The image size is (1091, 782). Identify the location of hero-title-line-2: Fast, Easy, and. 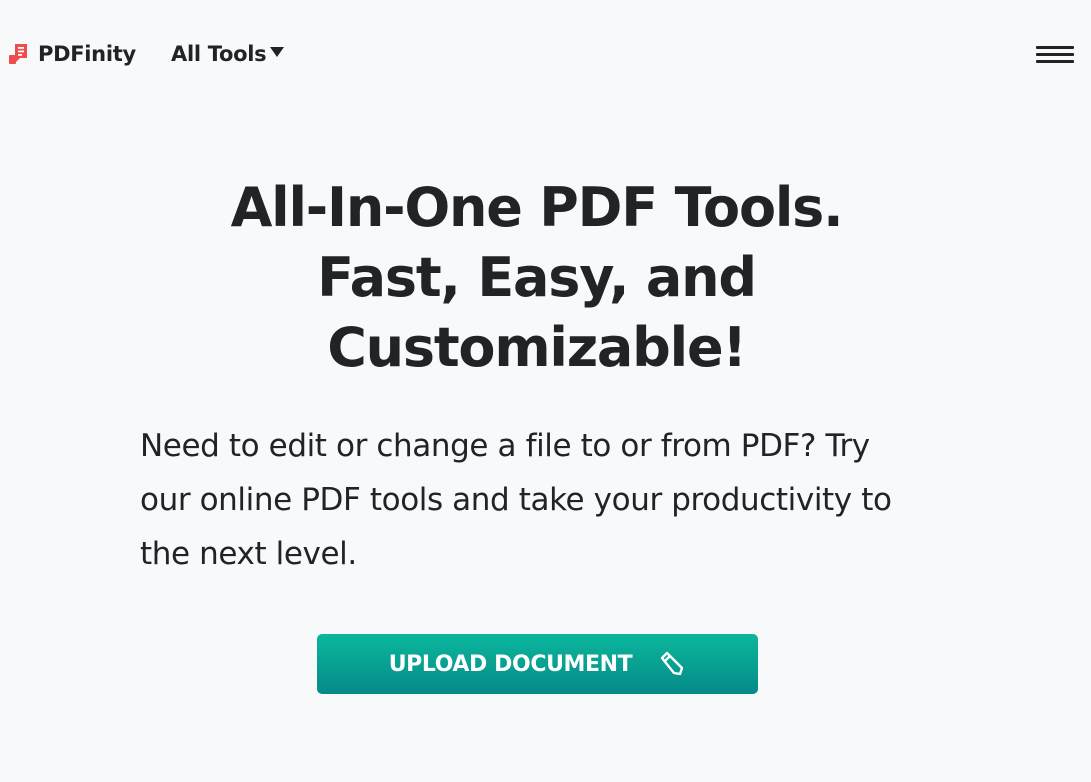
(537, 277).